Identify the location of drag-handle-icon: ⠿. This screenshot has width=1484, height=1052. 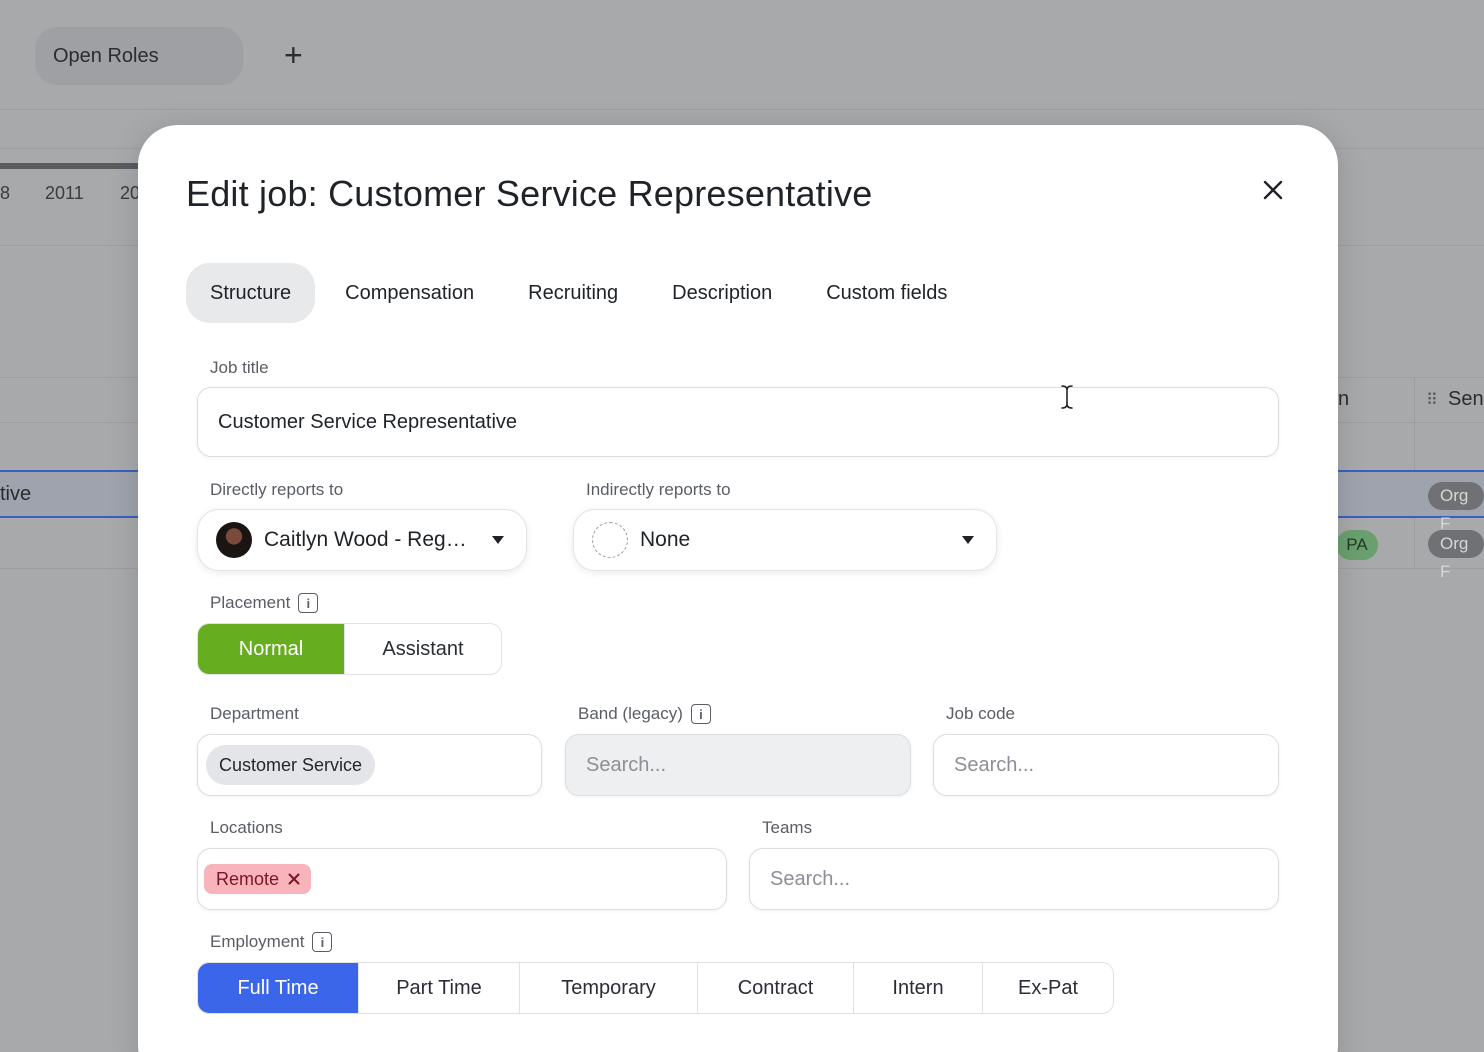
(1432, 400).